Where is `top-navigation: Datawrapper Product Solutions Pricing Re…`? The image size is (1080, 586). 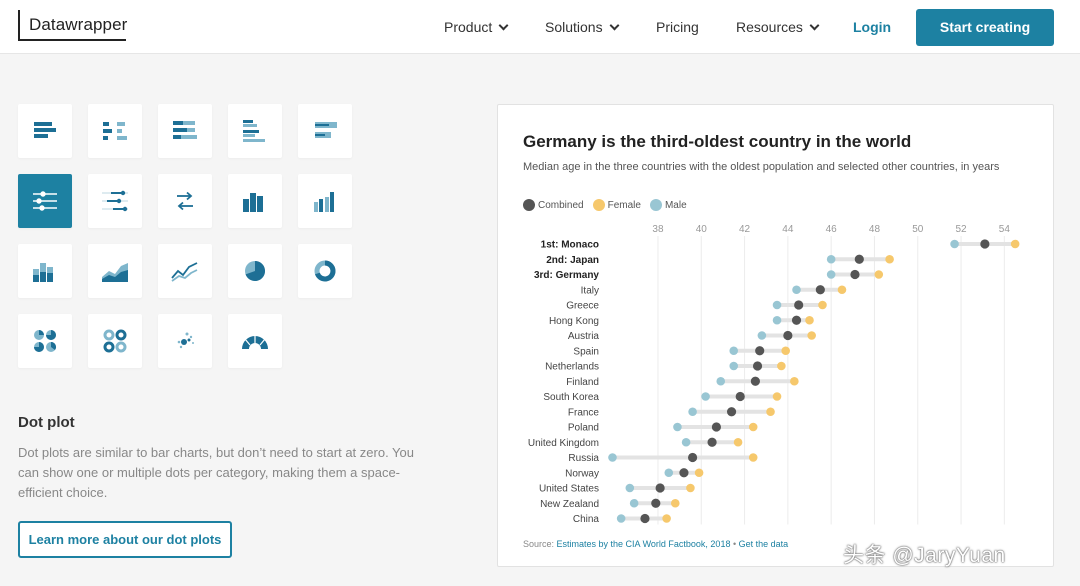
top-navigation: Datawrapper Product Solutions Pricing Re… is located at coordinates (540, 27).